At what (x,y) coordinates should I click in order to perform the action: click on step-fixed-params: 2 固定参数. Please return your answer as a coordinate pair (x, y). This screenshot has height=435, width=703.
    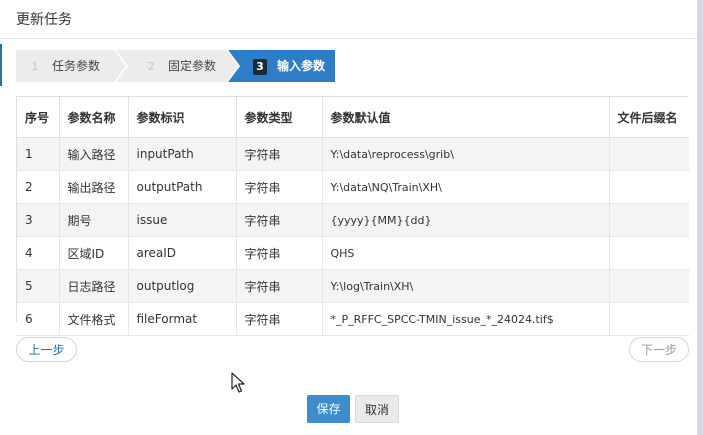
    Looking at the image, I should click on (178, 66).